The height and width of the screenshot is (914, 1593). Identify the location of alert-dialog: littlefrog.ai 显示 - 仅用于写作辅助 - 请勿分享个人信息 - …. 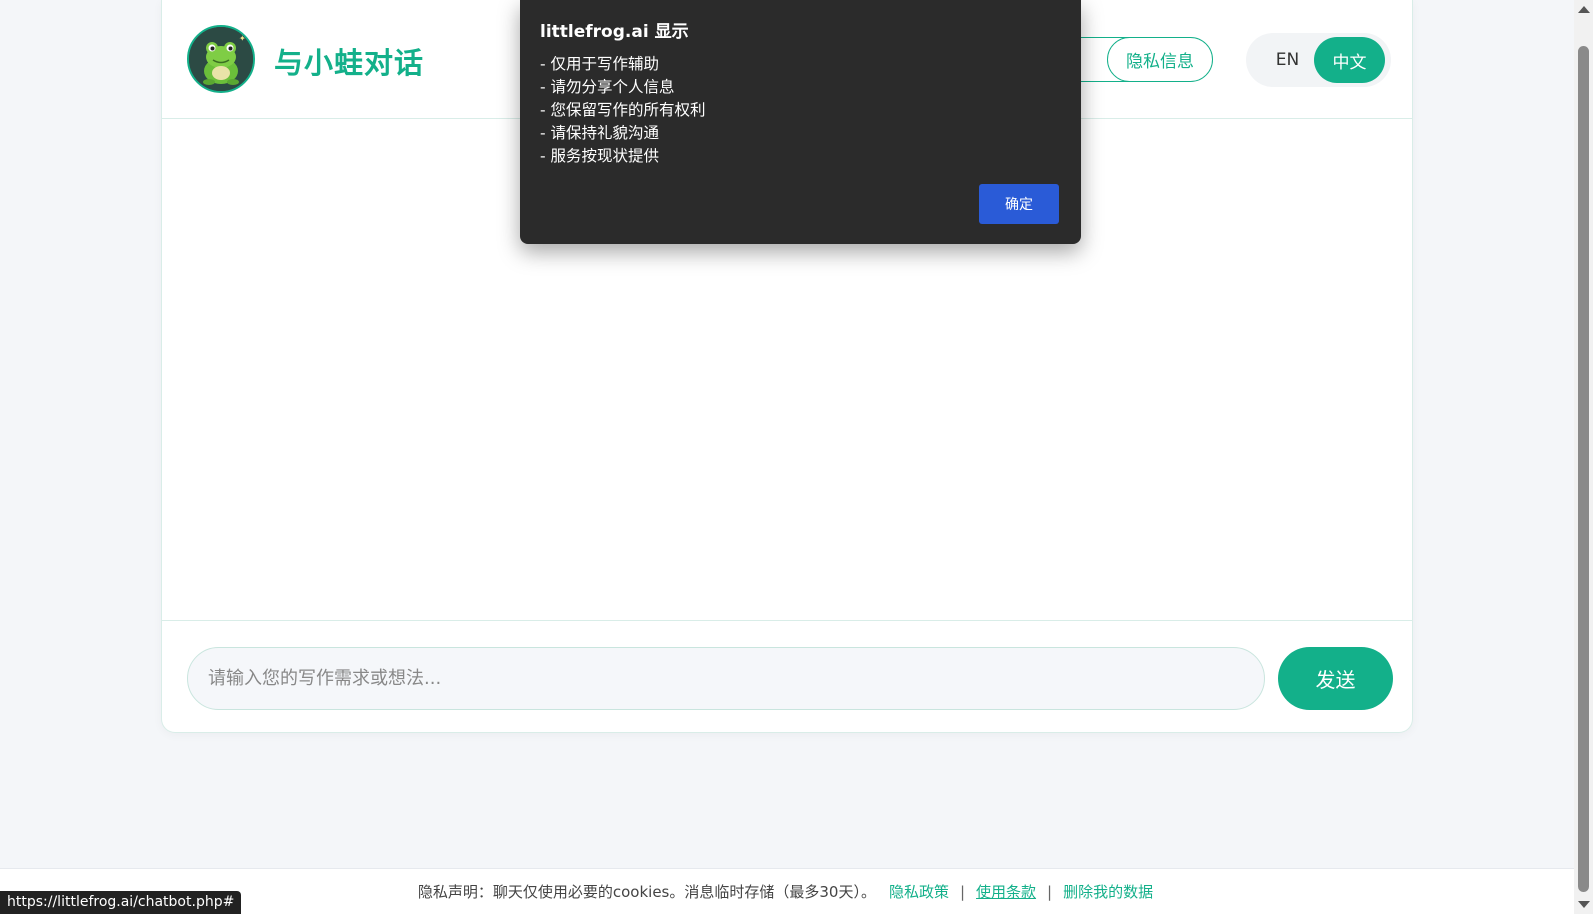
(800, 122).